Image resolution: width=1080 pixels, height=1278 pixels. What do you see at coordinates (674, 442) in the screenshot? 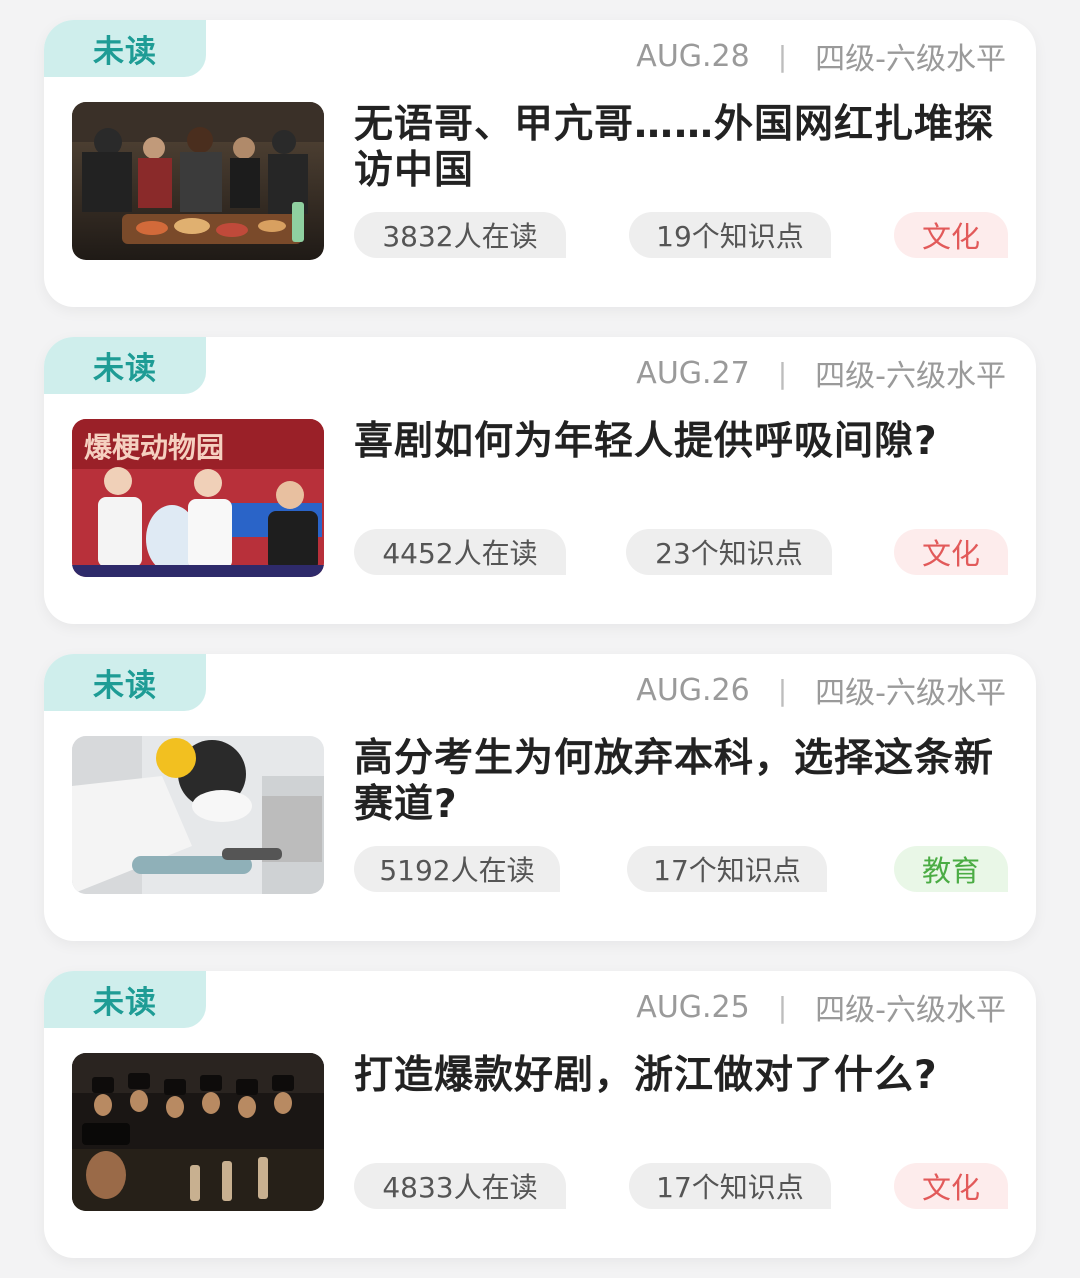
I see `article-title: 喜剧如何为年轻人提供呼吸间隙?` at bounding box center [674, 442].